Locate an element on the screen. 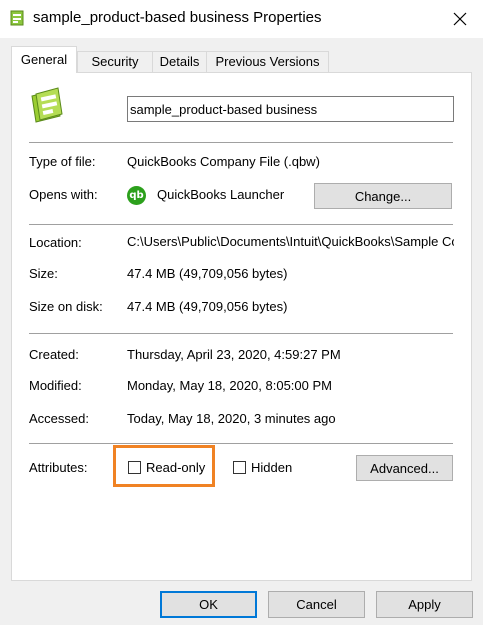 The image size is (483, 625). tab-details: Details is located at coordinates (179, 61).